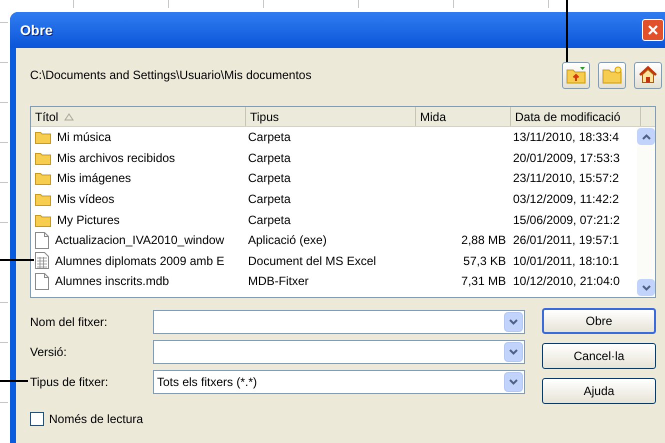  I want to click on field-label: Nom del fitxer:, so click(69, 322).